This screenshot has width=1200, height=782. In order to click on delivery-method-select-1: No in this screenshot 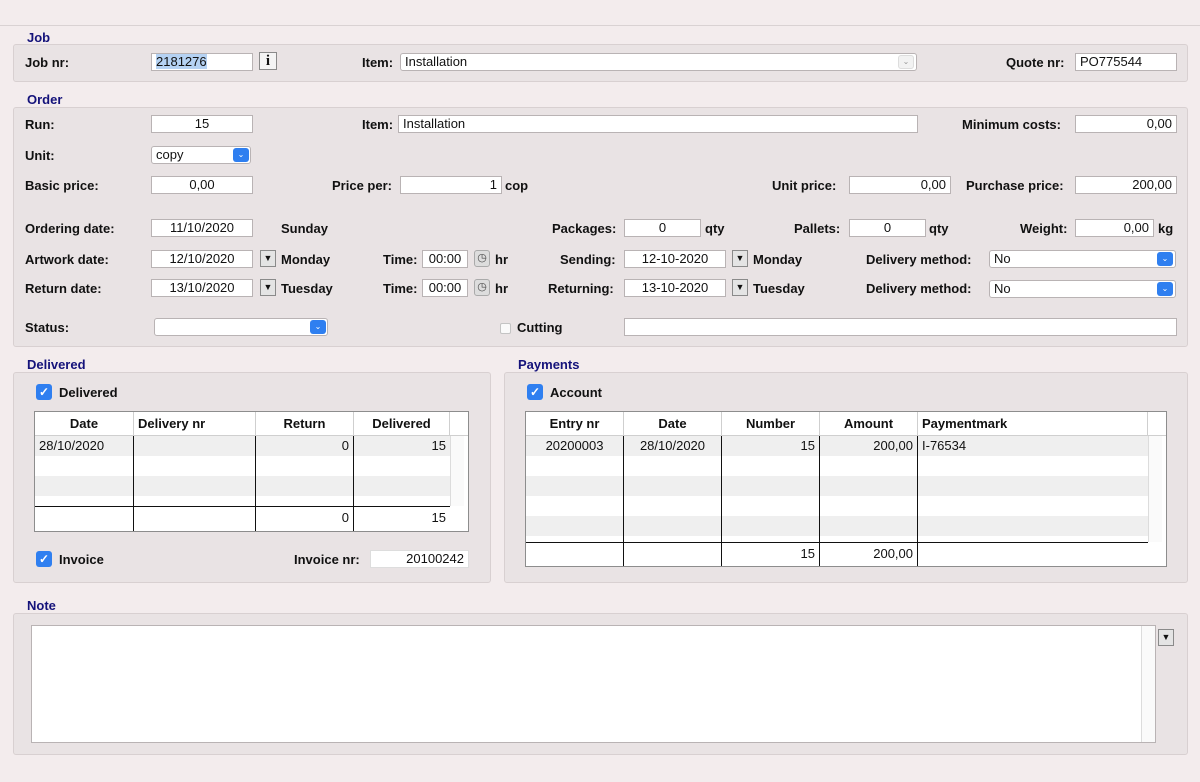, I will do `click(1082, 259)`.